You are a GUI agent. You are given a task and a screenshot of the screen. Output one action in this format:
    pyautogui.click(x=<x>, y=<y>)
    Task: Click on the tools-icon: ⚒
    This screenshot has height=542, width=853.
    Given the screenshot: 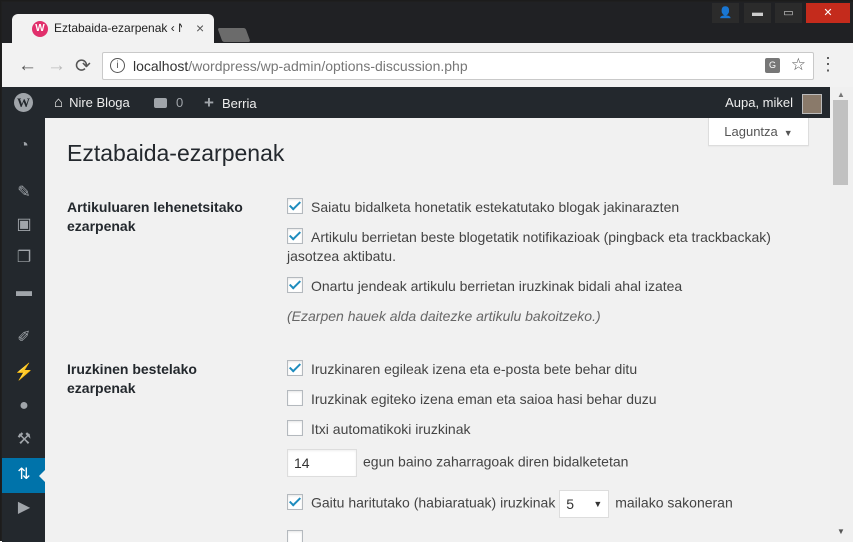 What is the action you would take?
    pyautogui.click(x=24, y=440)
    